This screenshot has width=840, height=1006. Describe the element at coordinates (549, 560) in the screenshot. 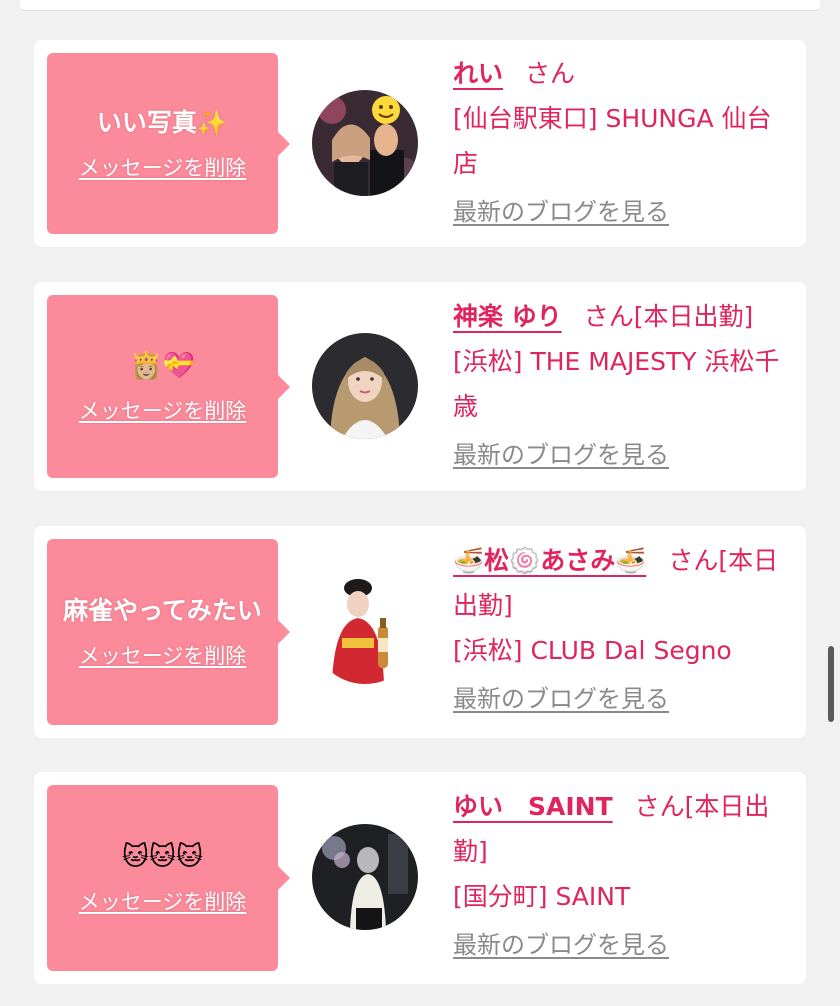

I see `cast-name-link: 🍜松🍥あさみ🍜` at that location.